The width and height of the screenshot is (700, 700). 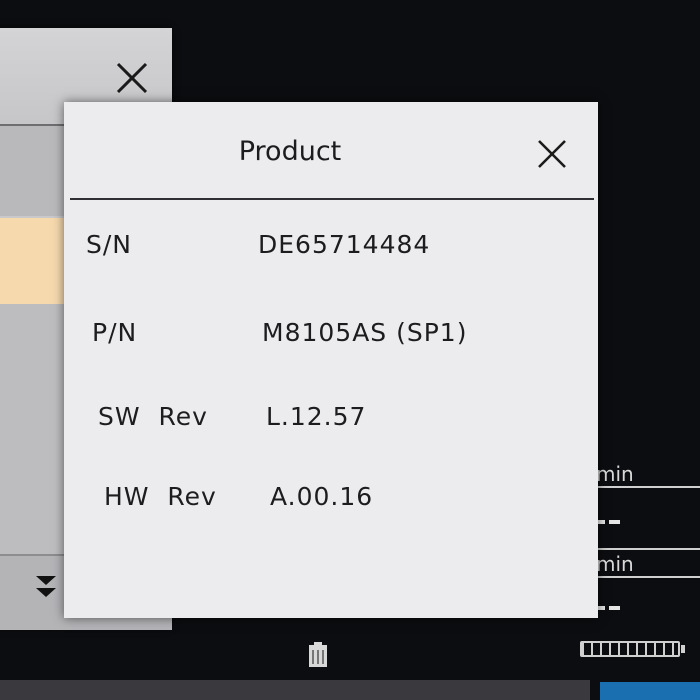 I want to click on serial-number-label: S/N, so click(x=109, y=244).